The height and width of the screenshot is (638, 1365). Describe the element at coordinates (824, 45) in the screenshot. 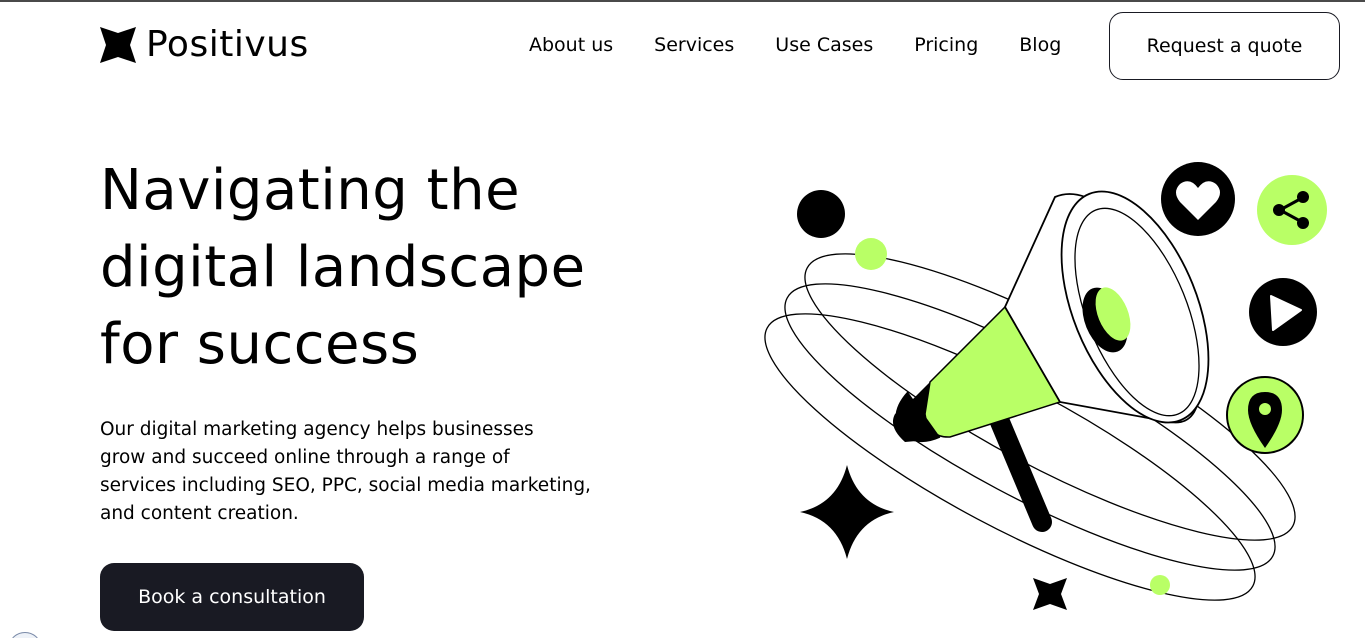

I see `nav-use-cases: Use Cases` at that location.